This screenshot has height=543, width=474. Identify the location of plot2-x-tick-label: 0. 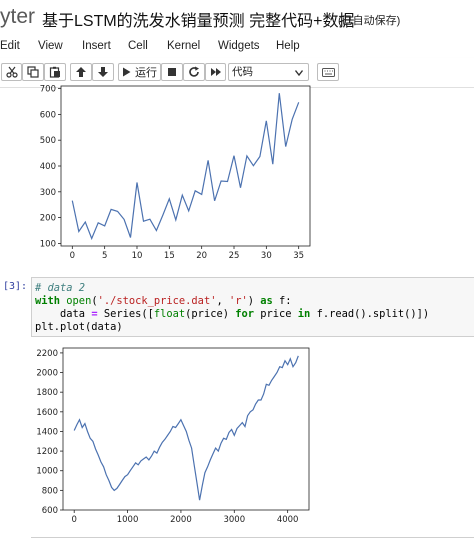
(73, 519).